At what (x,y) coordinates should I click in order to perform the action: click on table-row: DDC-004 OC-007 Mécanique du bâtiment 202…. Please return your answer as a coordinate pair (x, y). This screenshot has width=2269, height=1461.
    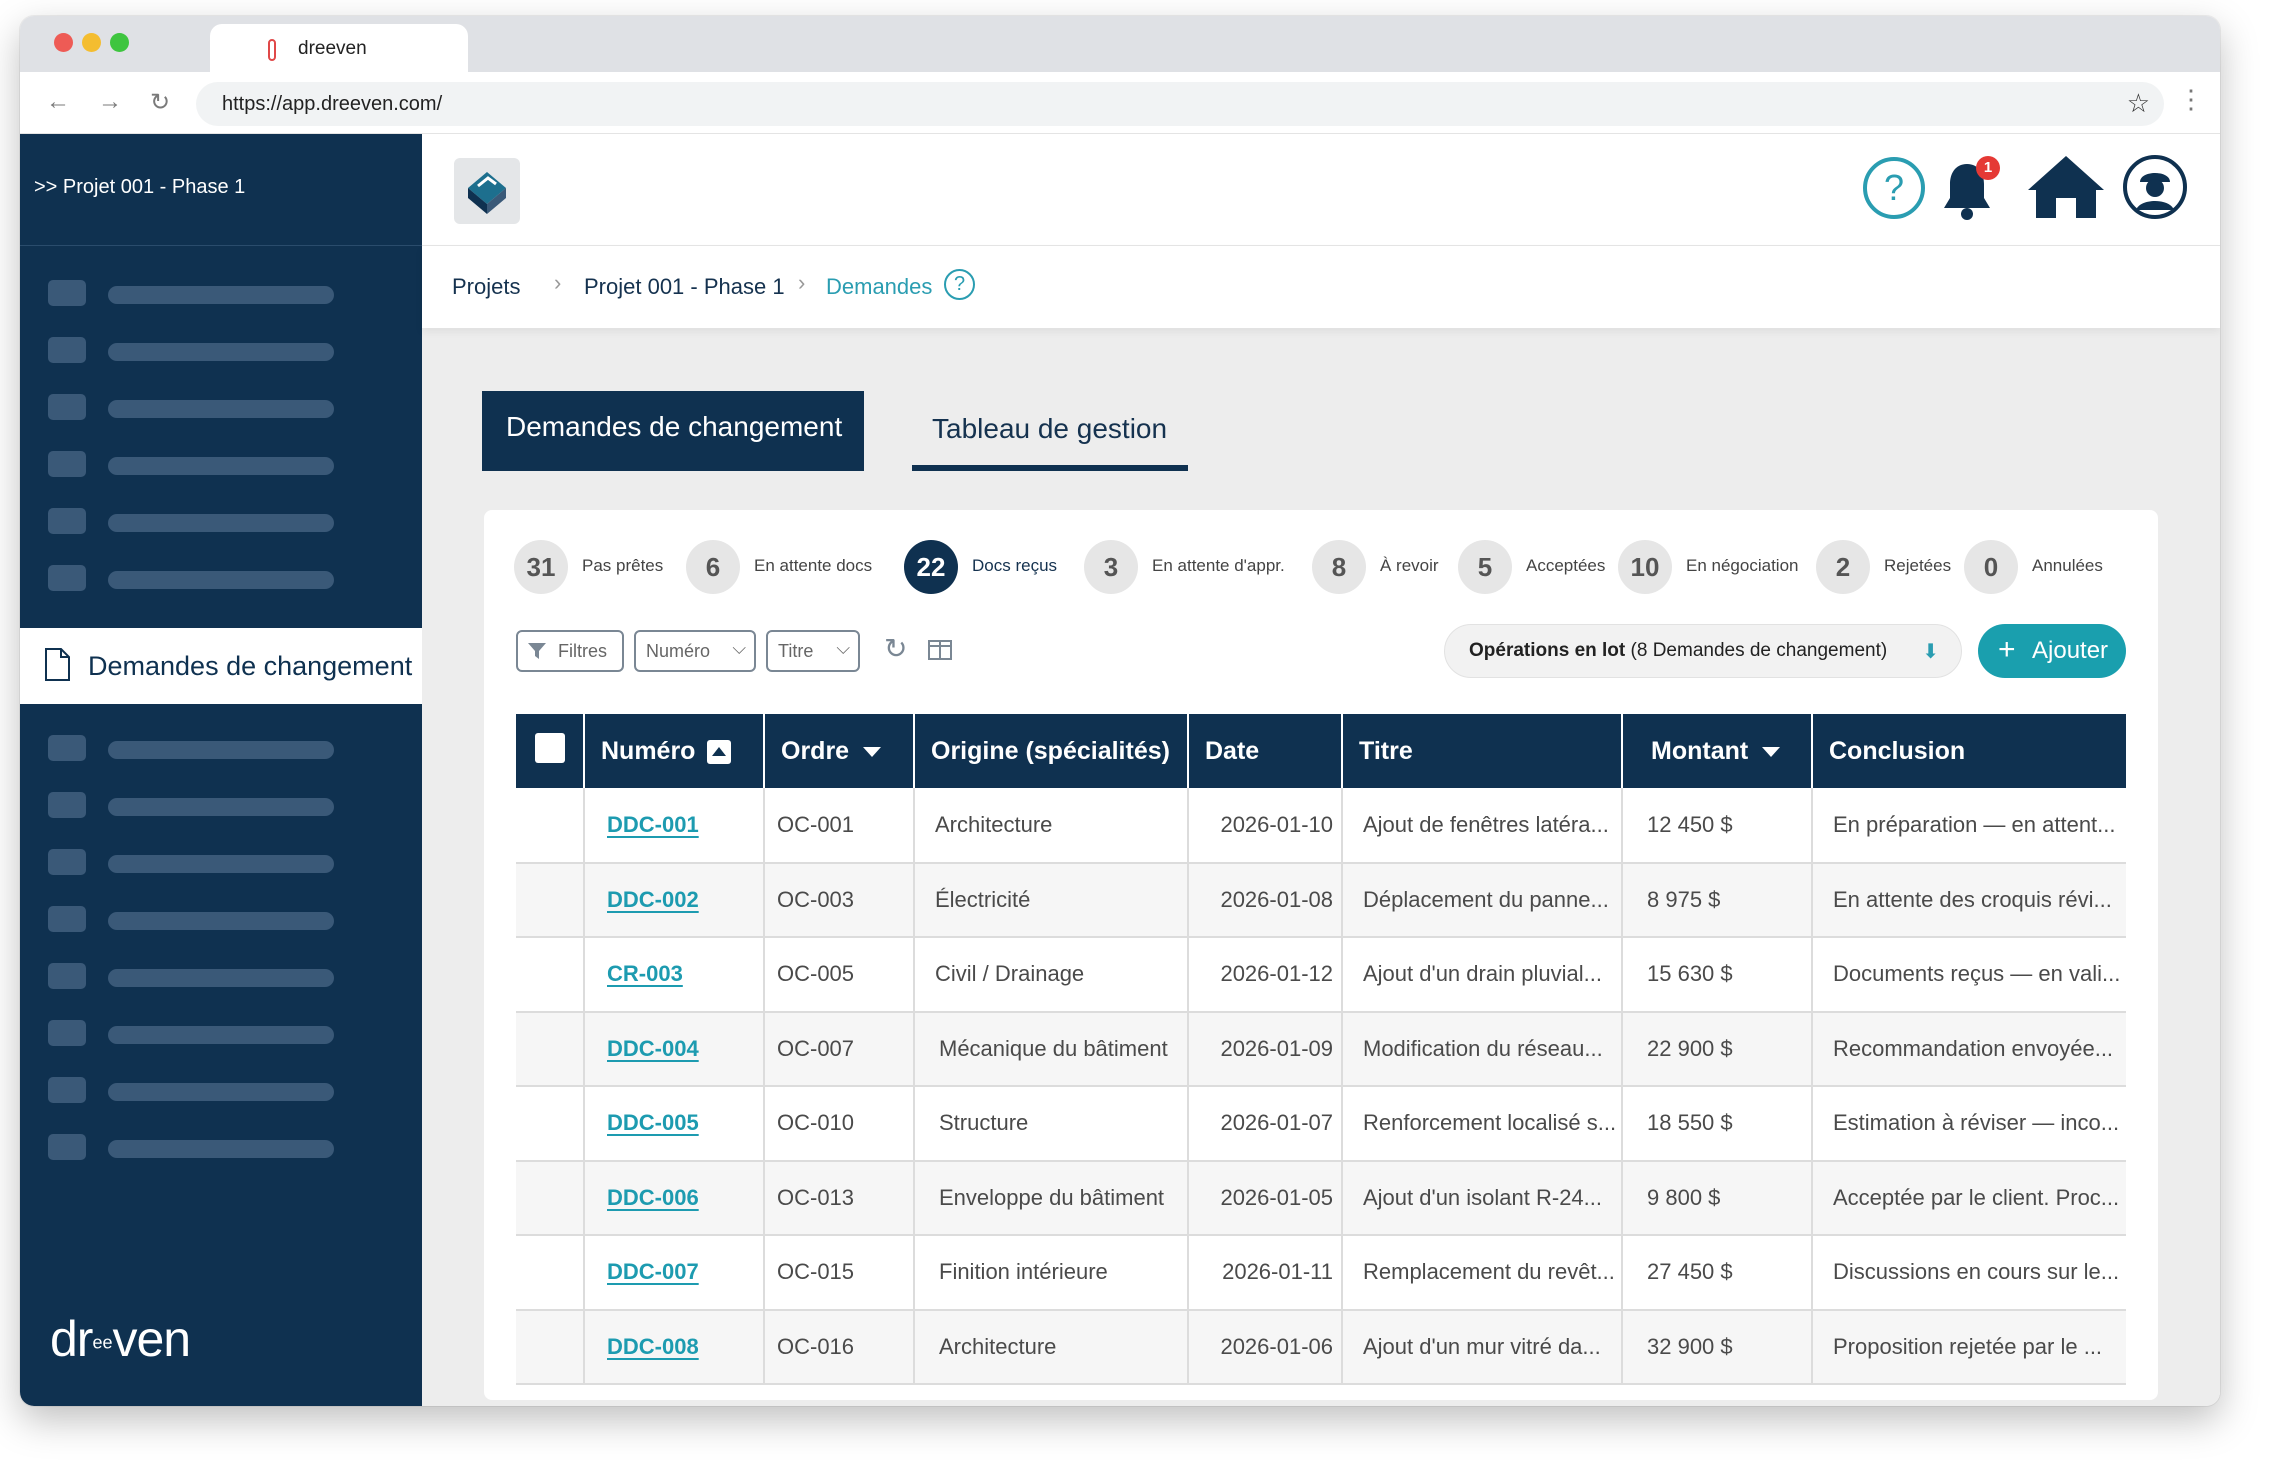
    Looking at the image, I should click on (1321, 1049).